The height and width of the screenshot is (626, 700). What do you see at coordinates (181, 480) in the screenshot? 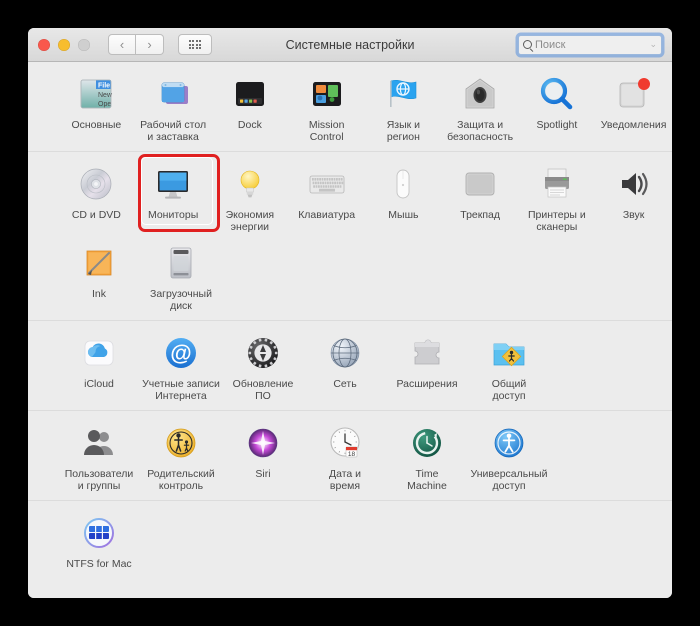
I see `pref-pane-label: Родительский контроль` at bounding box center [181, 480].